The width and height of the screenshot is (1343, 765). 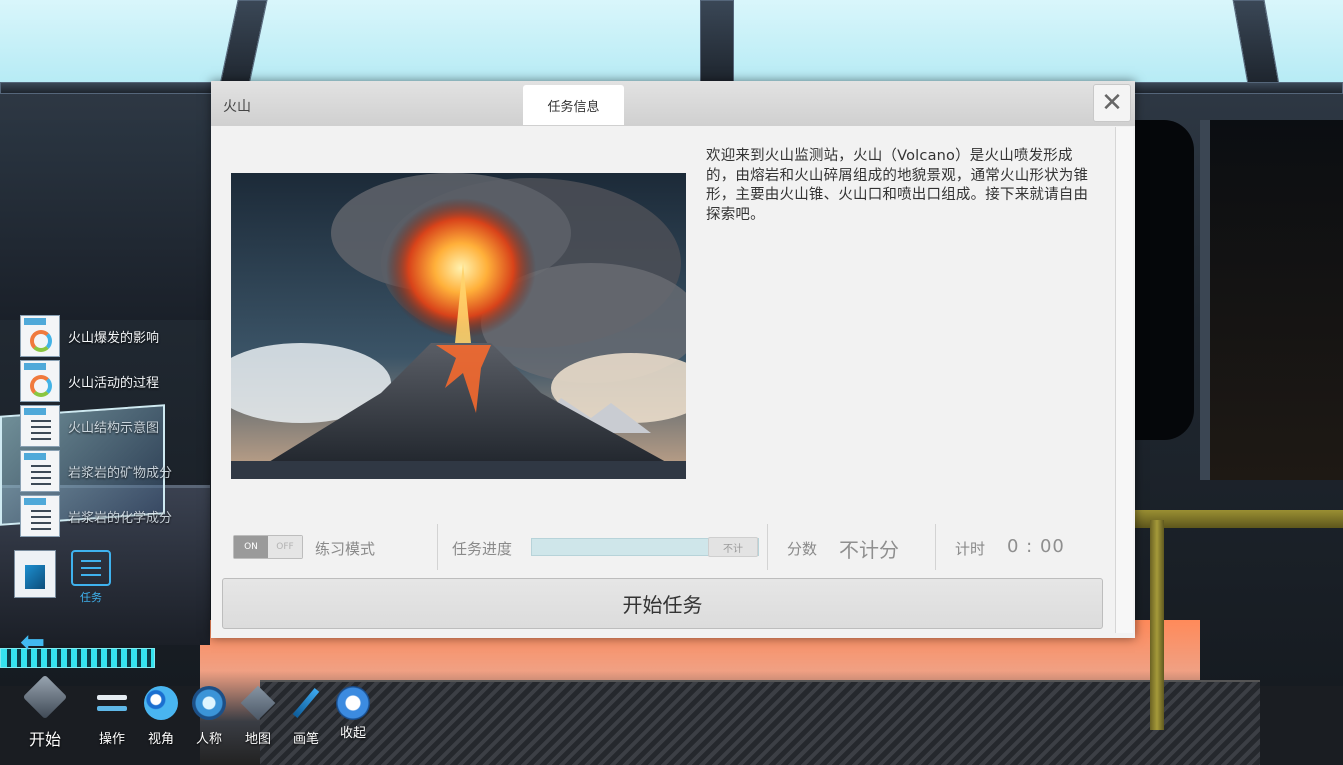 What do you see at coordinates (44, 739) in the screenshot?
I see `toolbar-label: 开始` at bounding box center [44, 739].